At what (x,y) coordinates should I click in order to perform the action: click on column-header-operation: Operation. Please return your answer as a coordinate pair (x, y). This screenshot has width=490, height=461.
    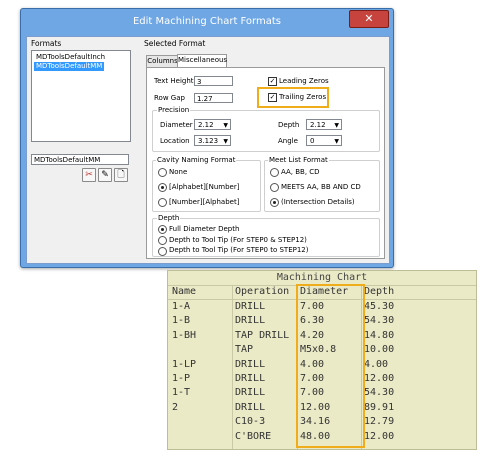
    Looking at the image, I should click on (262, 291).